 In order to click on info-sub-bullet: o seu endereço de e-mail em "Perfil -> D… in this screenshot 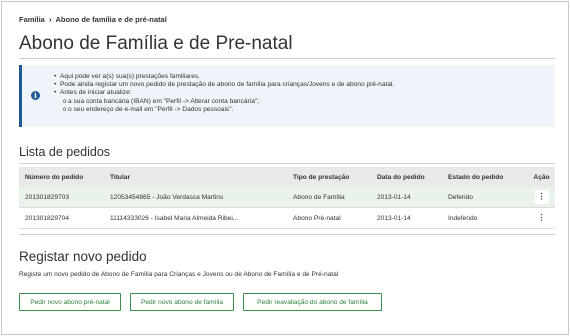, I will do `click(224, 110)`.